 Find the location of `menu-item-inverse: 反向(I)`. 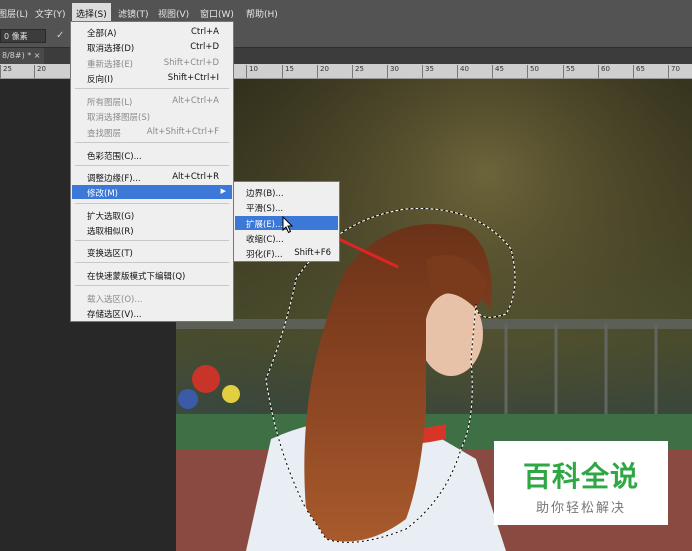

menu-item-inverse: 反向(I) is located at coordinates (100, 79).